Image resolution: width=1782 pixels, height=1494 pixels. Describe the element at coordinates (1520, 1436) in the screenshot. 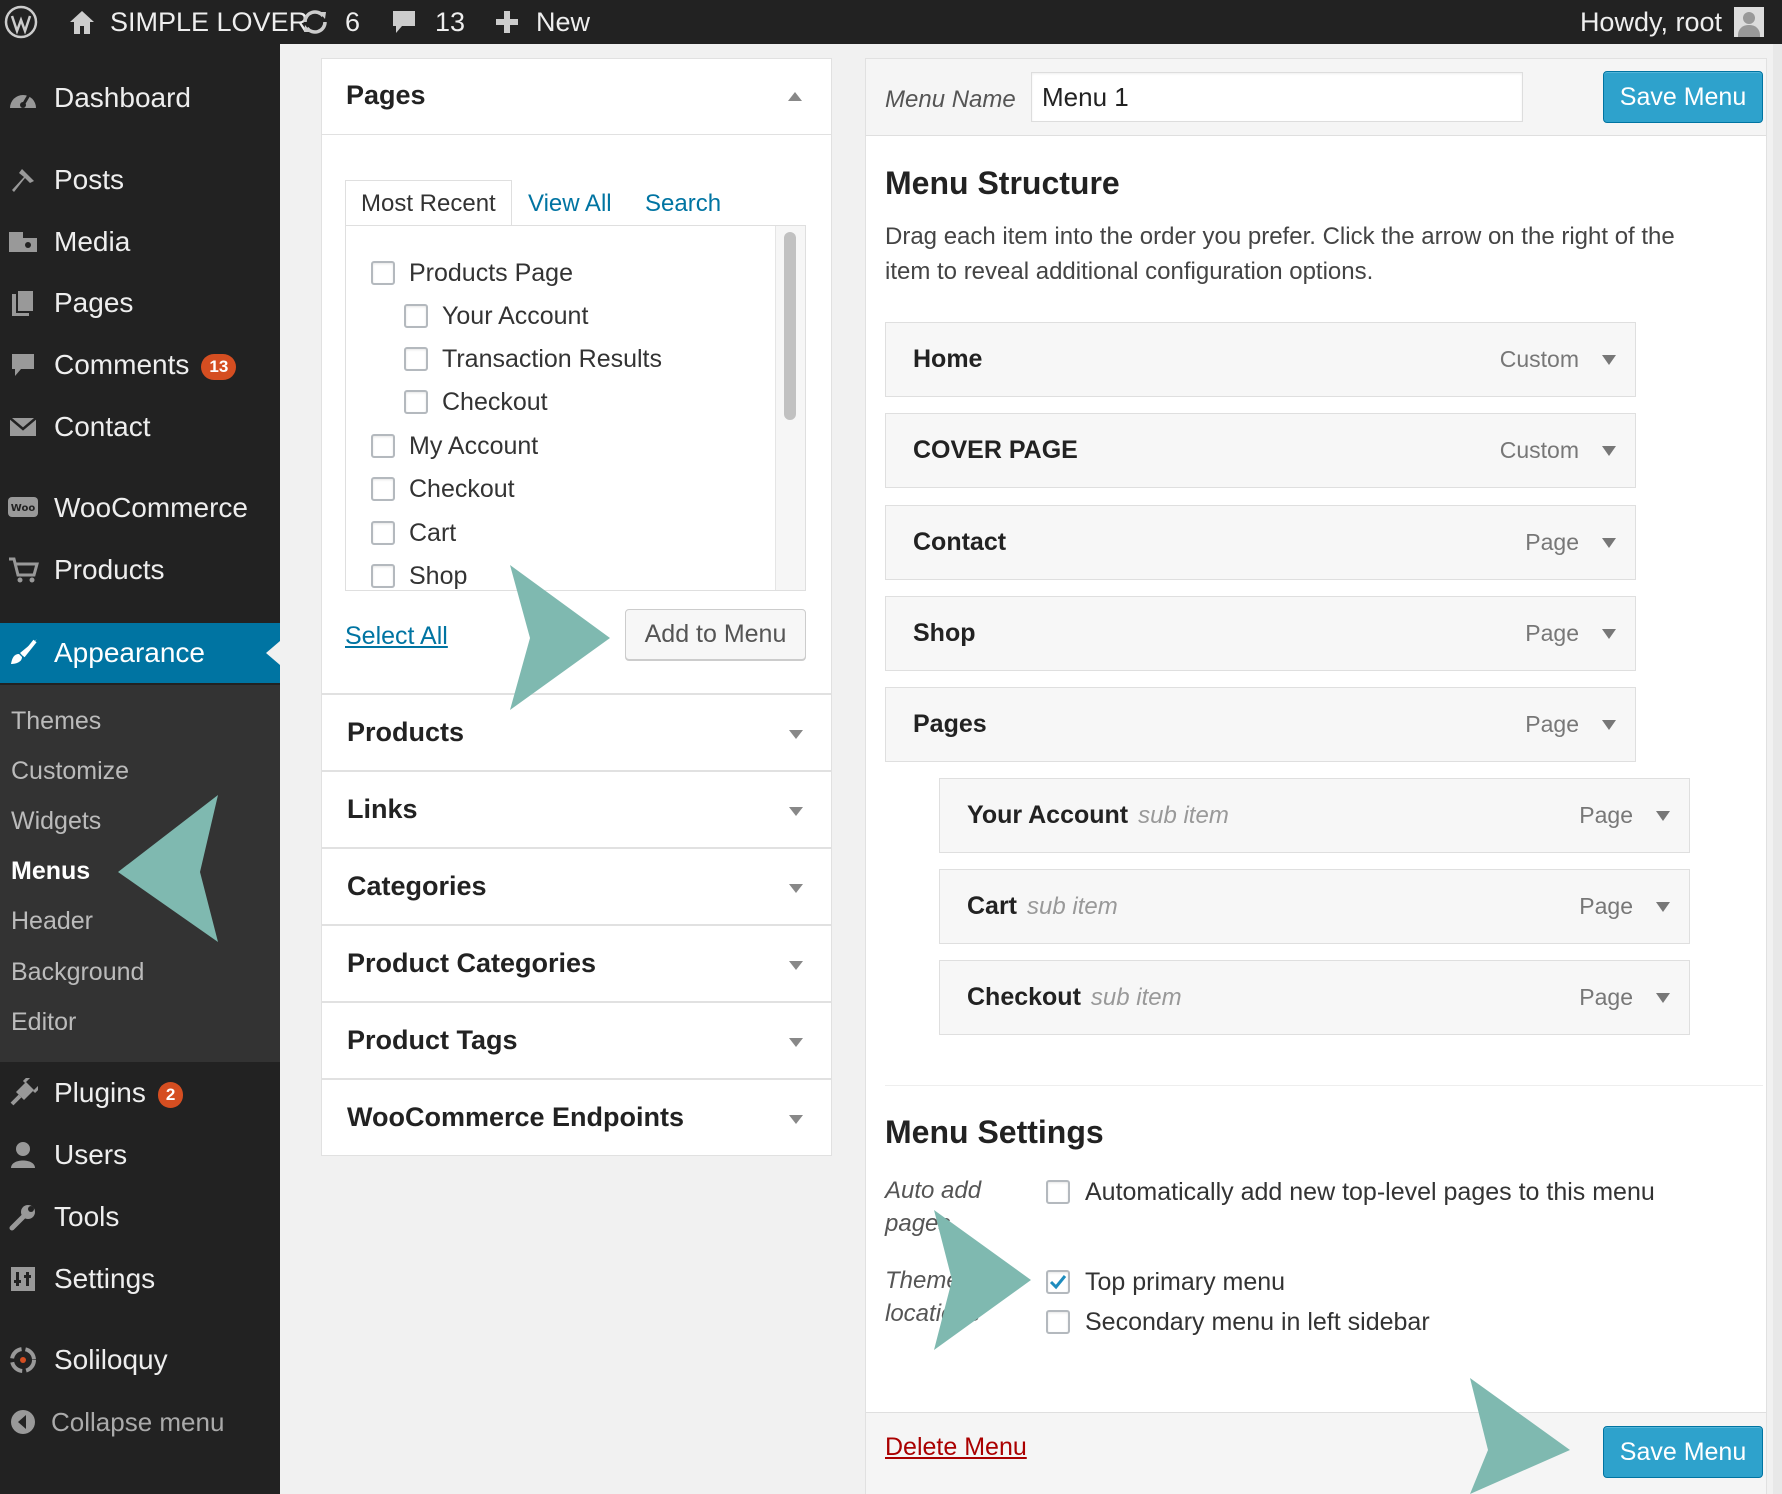

I see `annotation-arrow-save-menu` at that location.